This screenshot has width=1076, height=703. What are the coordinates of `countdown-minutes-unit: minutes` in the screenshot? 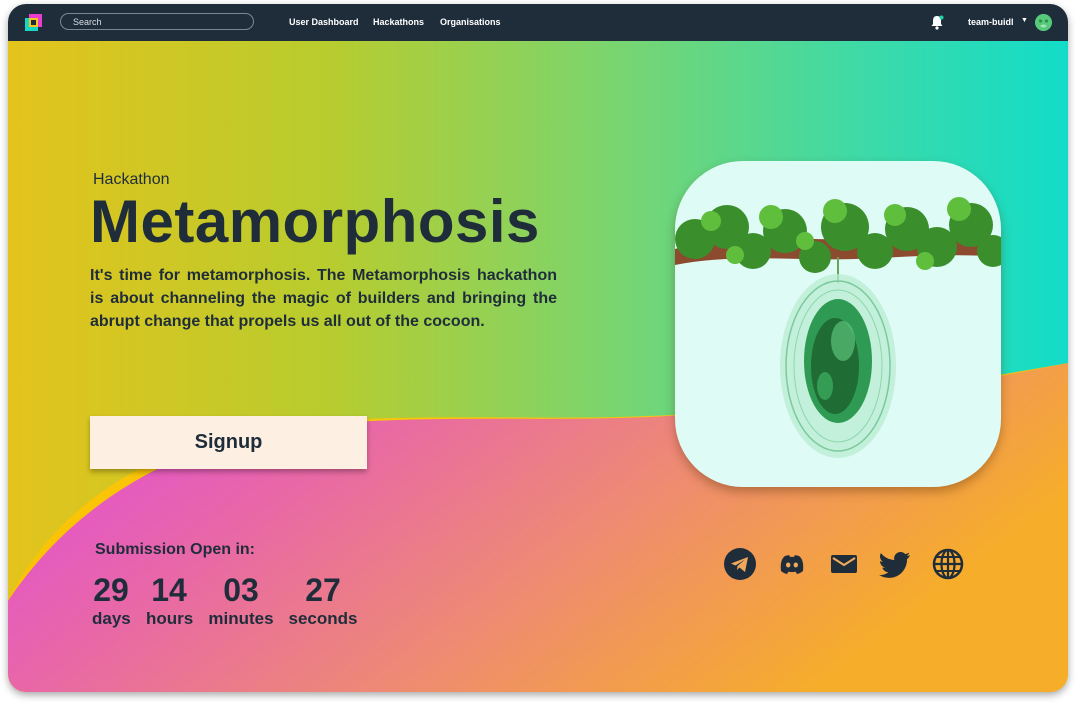 It's located at (241, 618).